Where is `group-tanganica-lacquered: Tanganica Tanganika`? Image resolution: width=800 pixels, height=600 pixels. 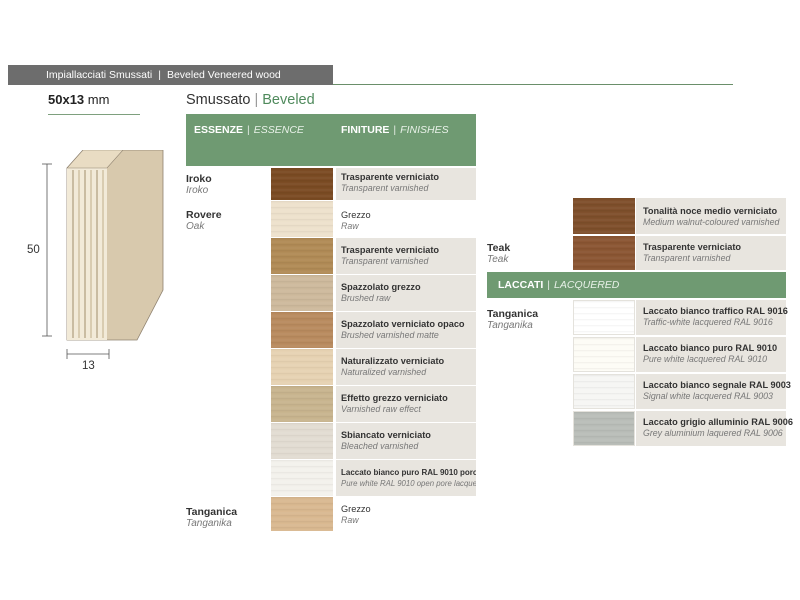
group-tanganica-lacquered: Tanganica Tanganika is located at coordinates (512, 319).